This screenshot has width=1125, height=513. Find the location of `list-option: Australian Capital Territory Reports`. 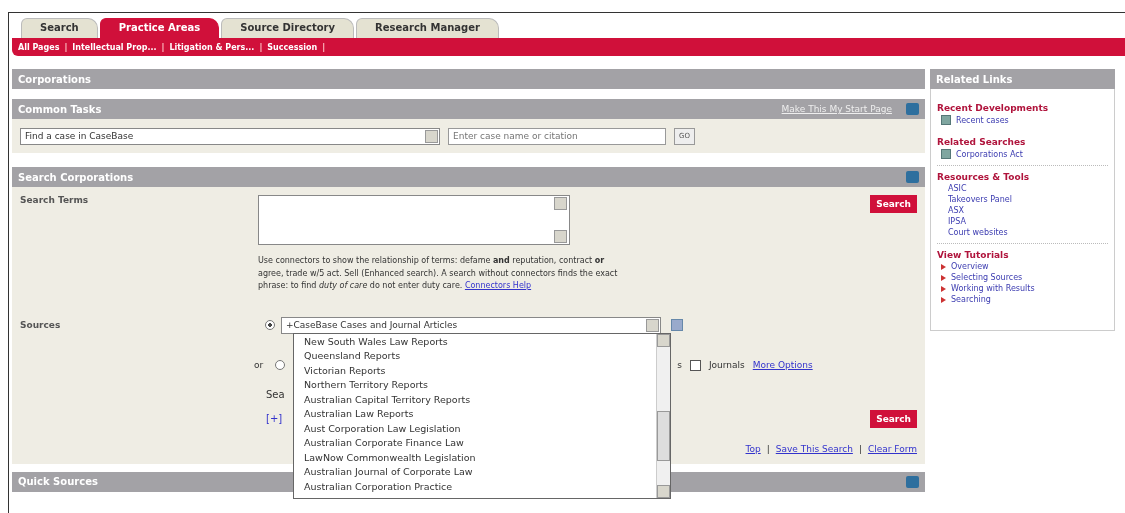

list-option: Australian Capital Territory Reports is located at coordinates (480, 399).